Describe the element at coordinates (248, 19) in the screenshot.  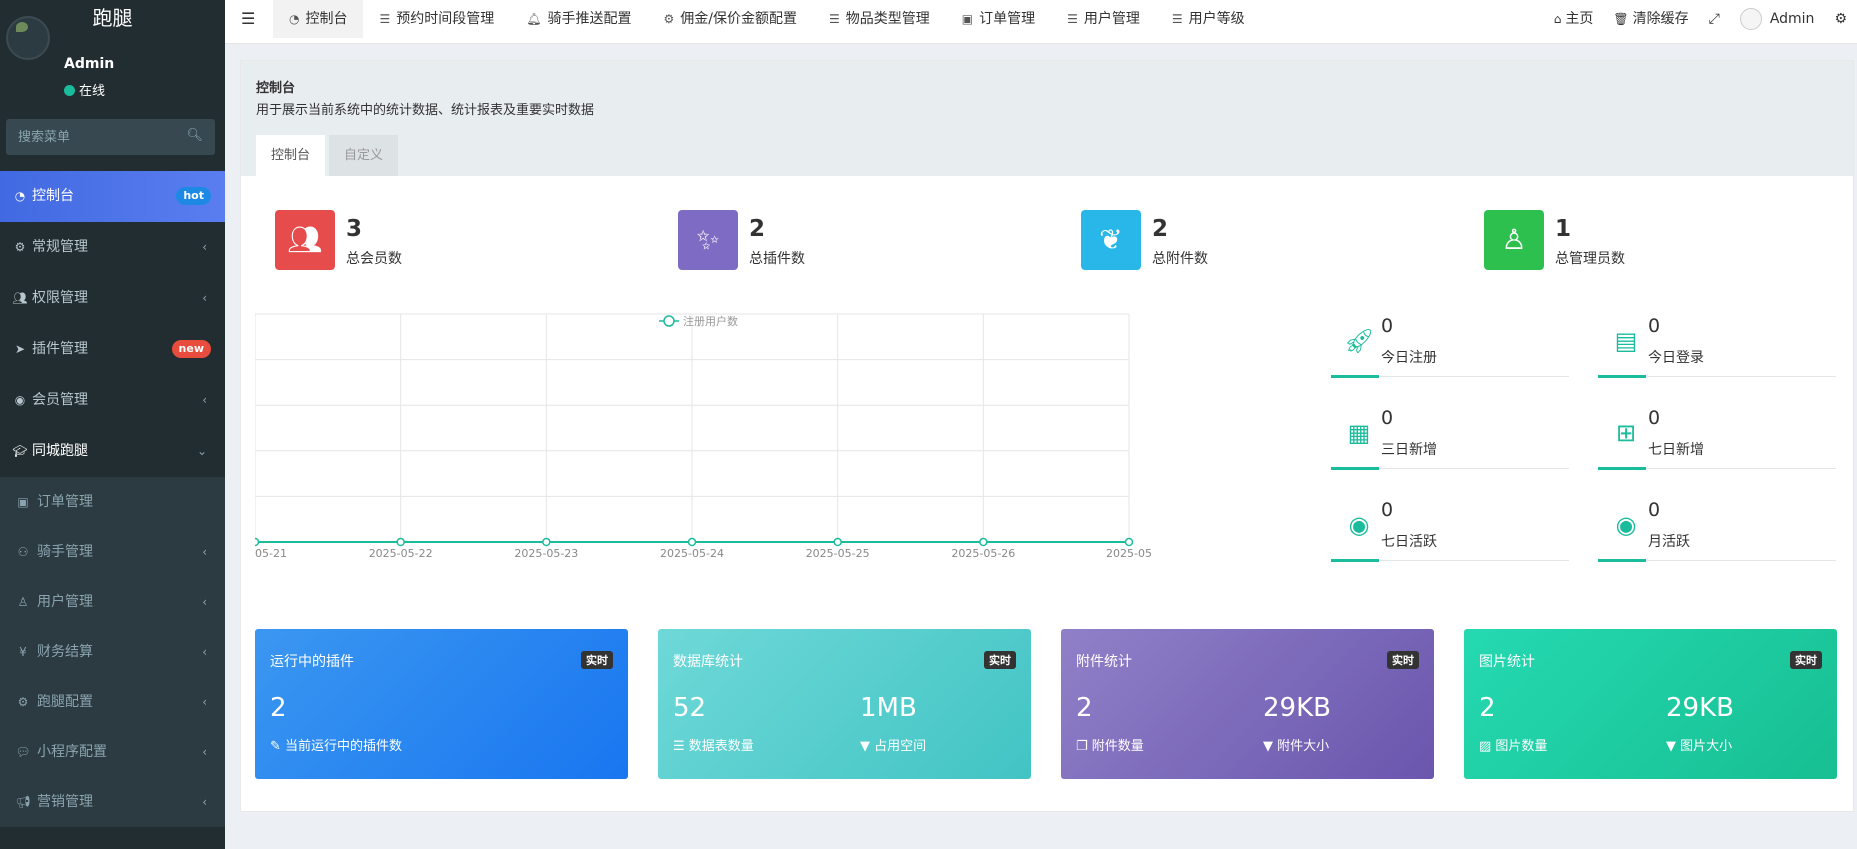
I see `menu-toggle-icon: ☰` at that location.